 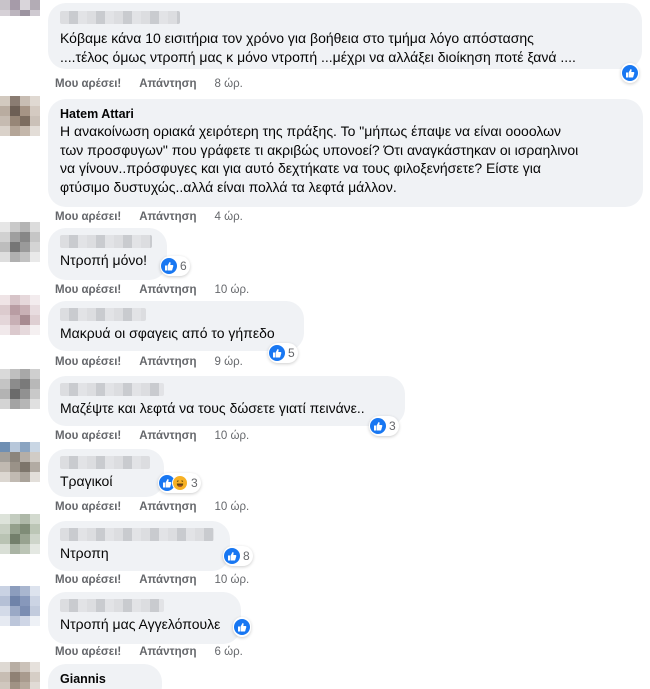 I want to click on comment-bubble: Ντροπή μας Αγγελόπουλε, so click(x=144, y=618).